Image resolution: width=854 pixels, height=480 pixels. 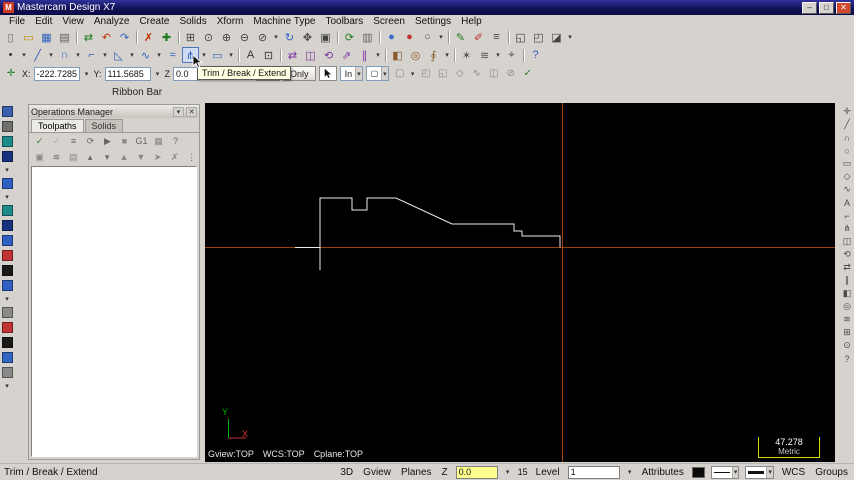 What do you see at coordinates (208, 37) in the screenshot?
I see `zoom-target-icon: ⊙` at bounding box center [208, 37].